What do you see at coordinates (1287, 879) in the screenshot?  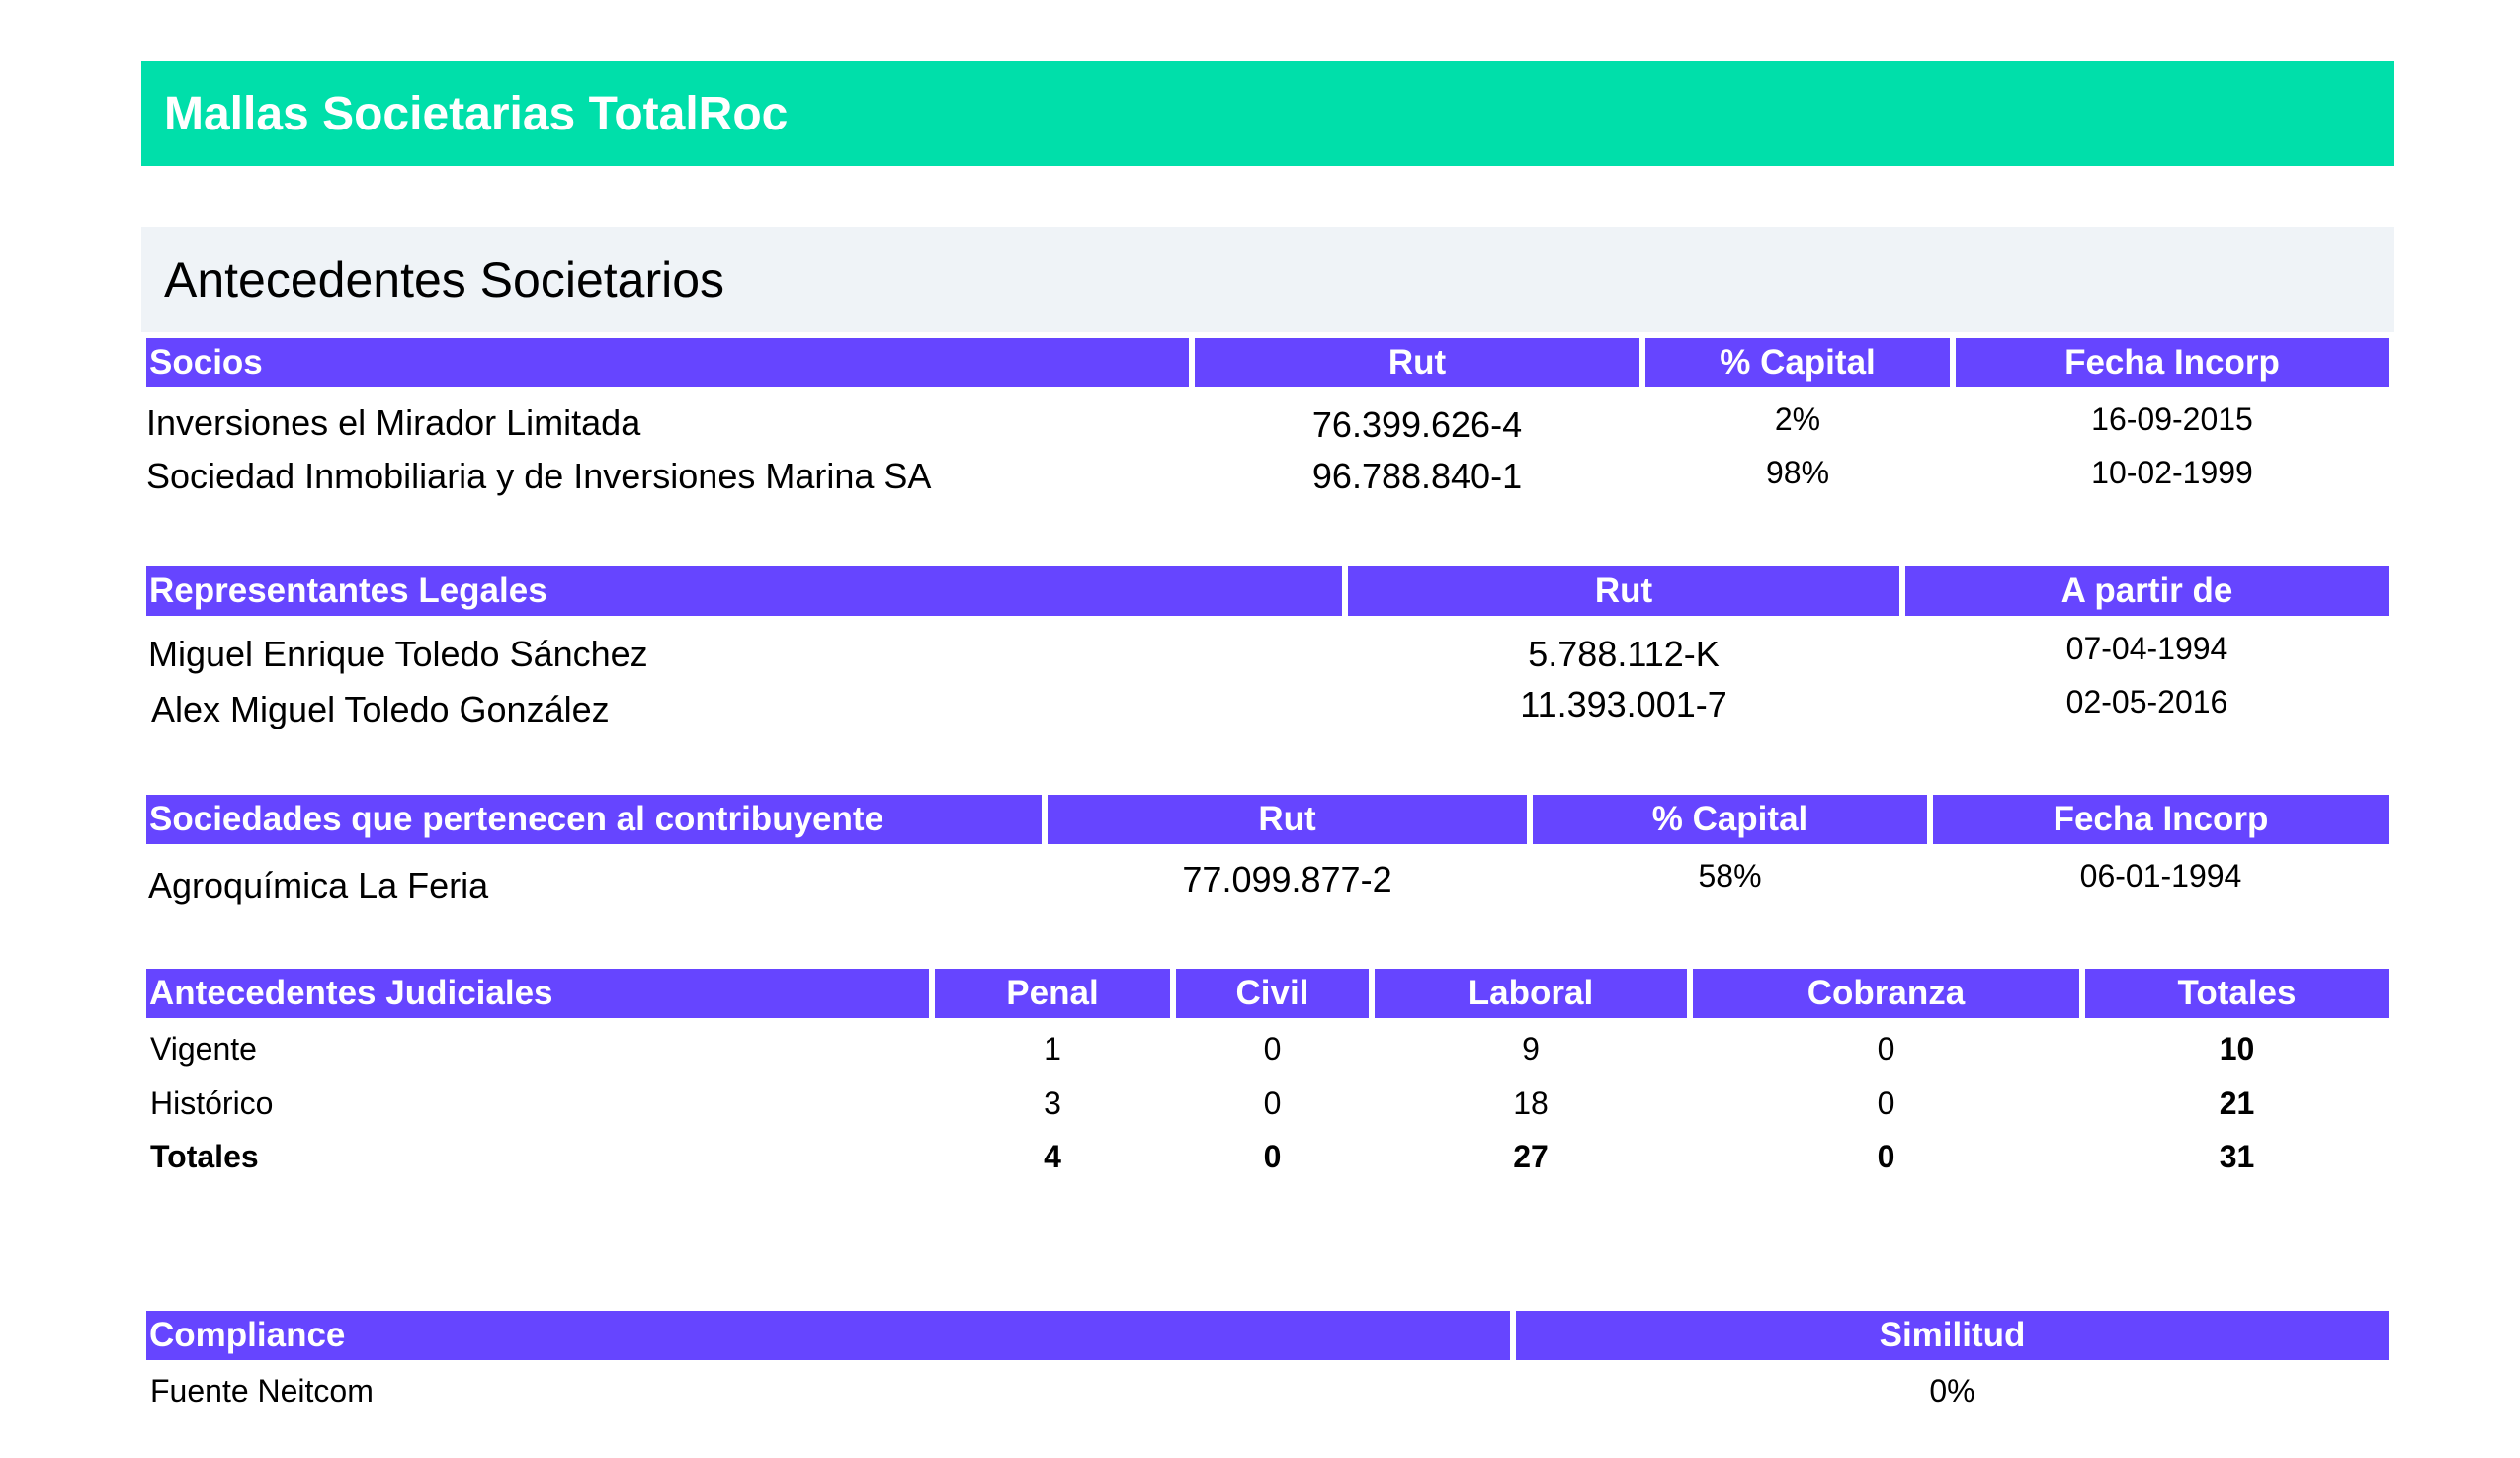 I see `sociedad-rut: 77.099.877-2` at bounding box center [1287, 879].